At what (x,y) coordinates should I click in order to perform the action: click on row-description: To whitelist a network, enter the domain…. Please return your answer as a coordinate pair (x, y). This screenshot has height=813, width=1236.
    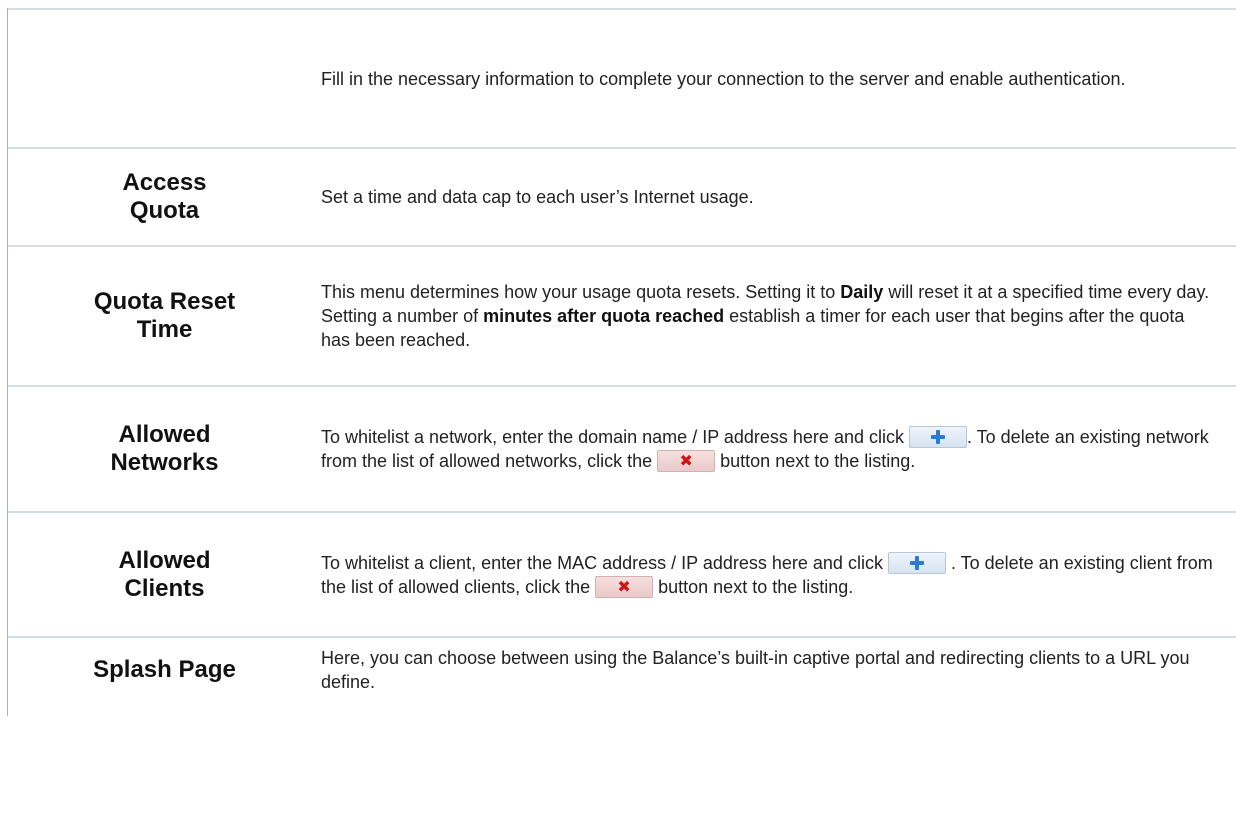
    Looking at the image, I should click on (778, 449).